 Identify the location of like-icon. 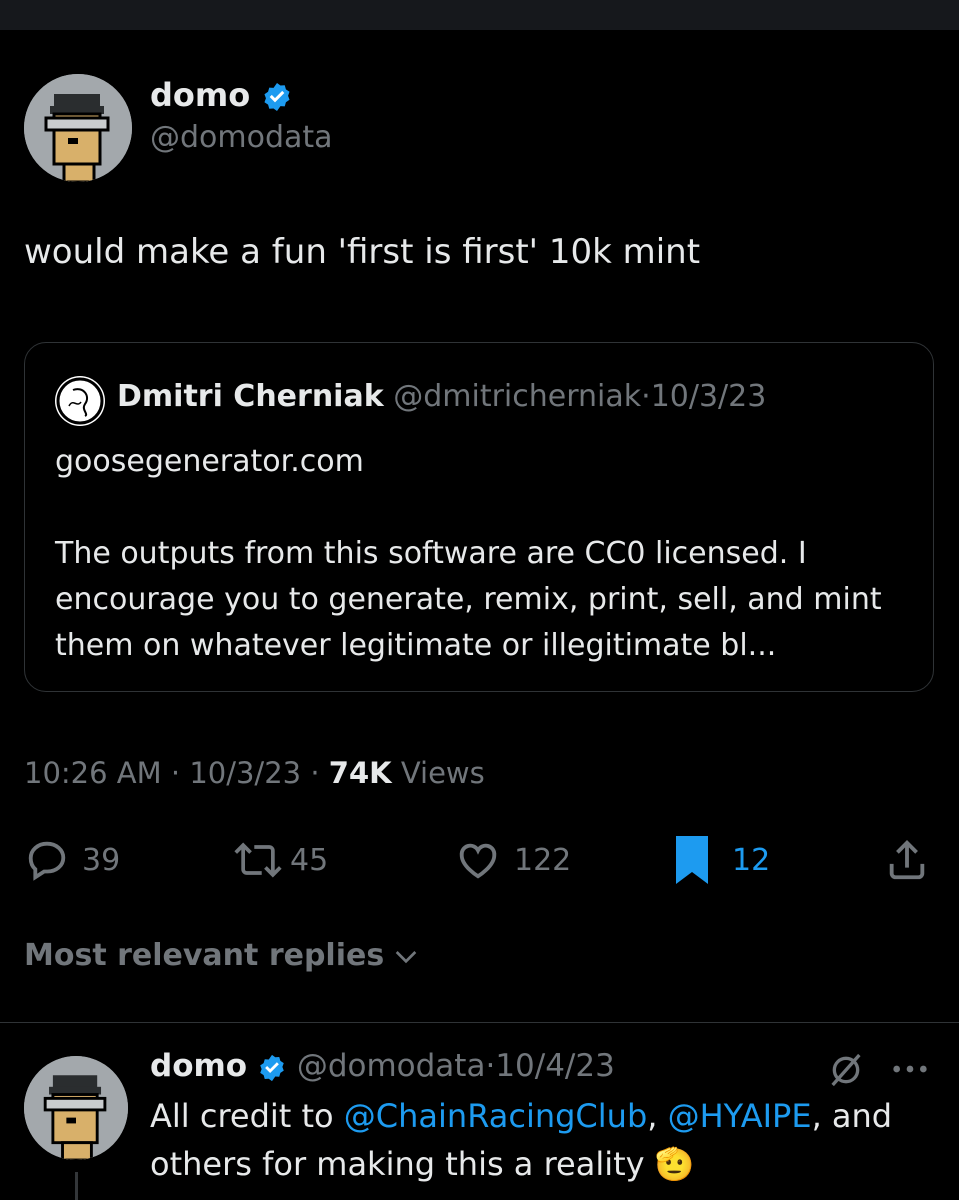
(478, 861).